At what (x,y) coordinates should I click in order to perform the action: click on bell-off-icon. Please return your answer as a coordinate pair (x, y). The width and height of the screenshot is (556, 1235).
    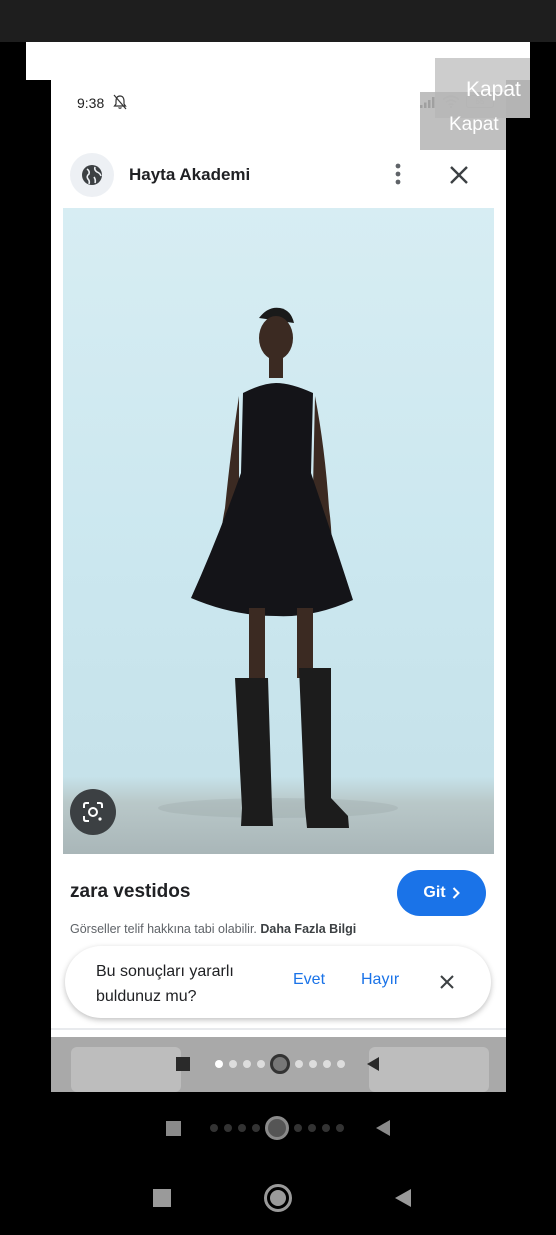
    Looking at the image, I should click on (120, 102).